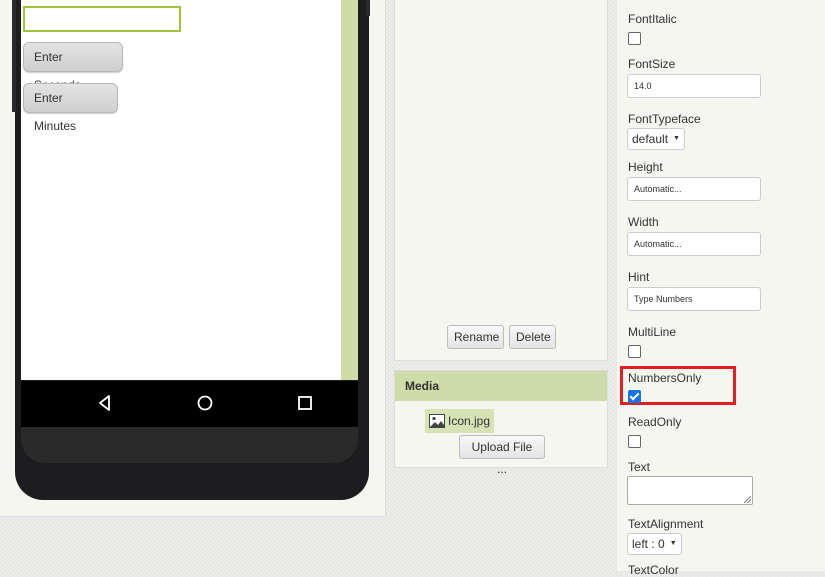  What do you see at coordinates (634, 396) in the screenshot?
I see `numbers-only-checkbox` at bounding box center [634, 396].